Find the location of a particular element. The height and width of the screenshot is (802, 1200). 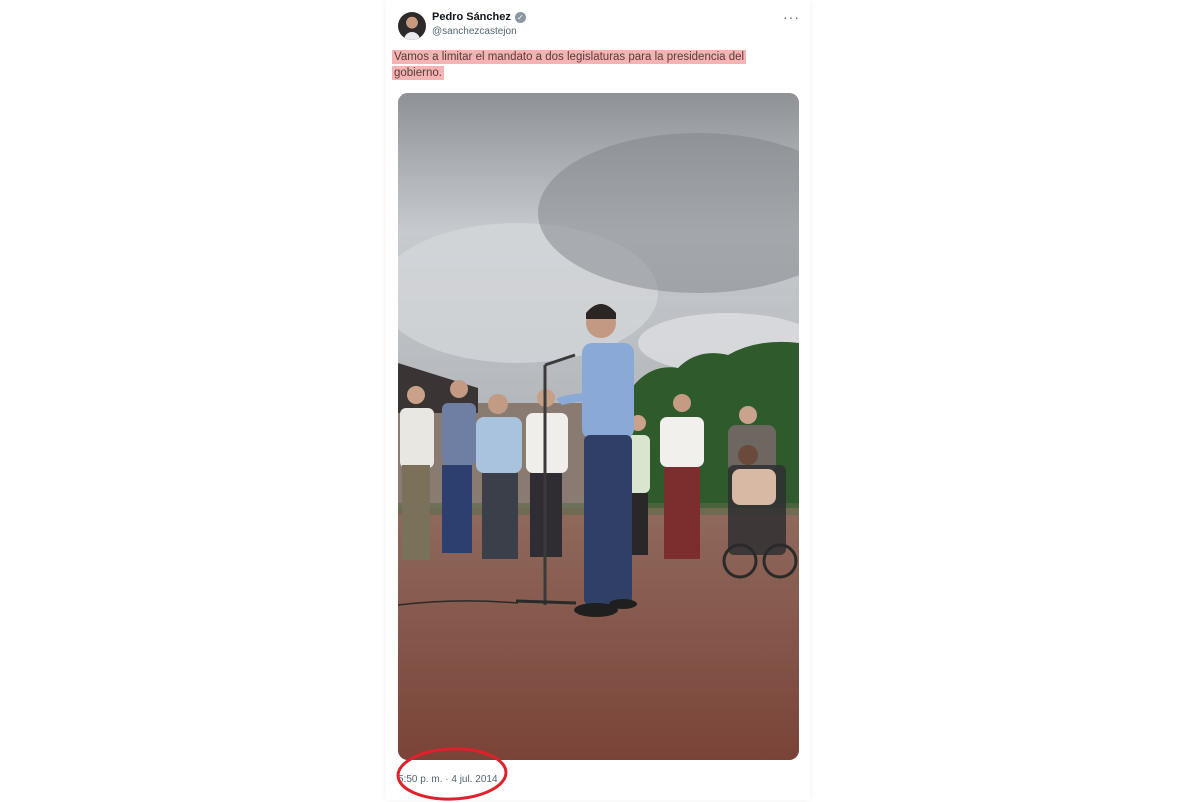

author-handle: @sanchezcastejon is located at coordinates (474, 31).